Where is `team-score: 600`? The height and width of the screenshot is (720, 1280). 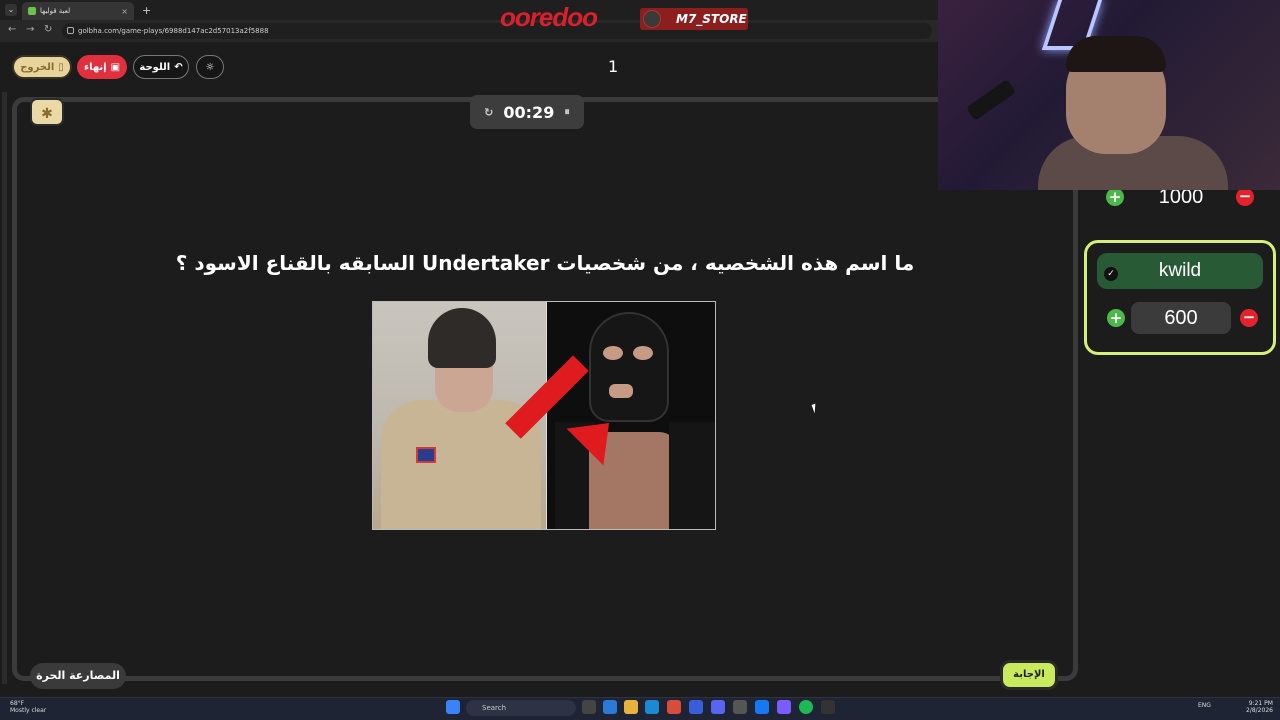
team-score: 600 is located at coordinates (1181, 318).